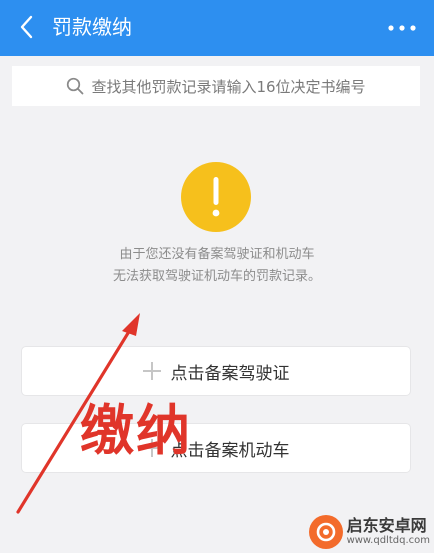 The image size is (434, 553). What do you see at coordinates (92, 27) in the screenshot?
I see `page-title: 罚款缴纳` at bounding box center [92, 27].